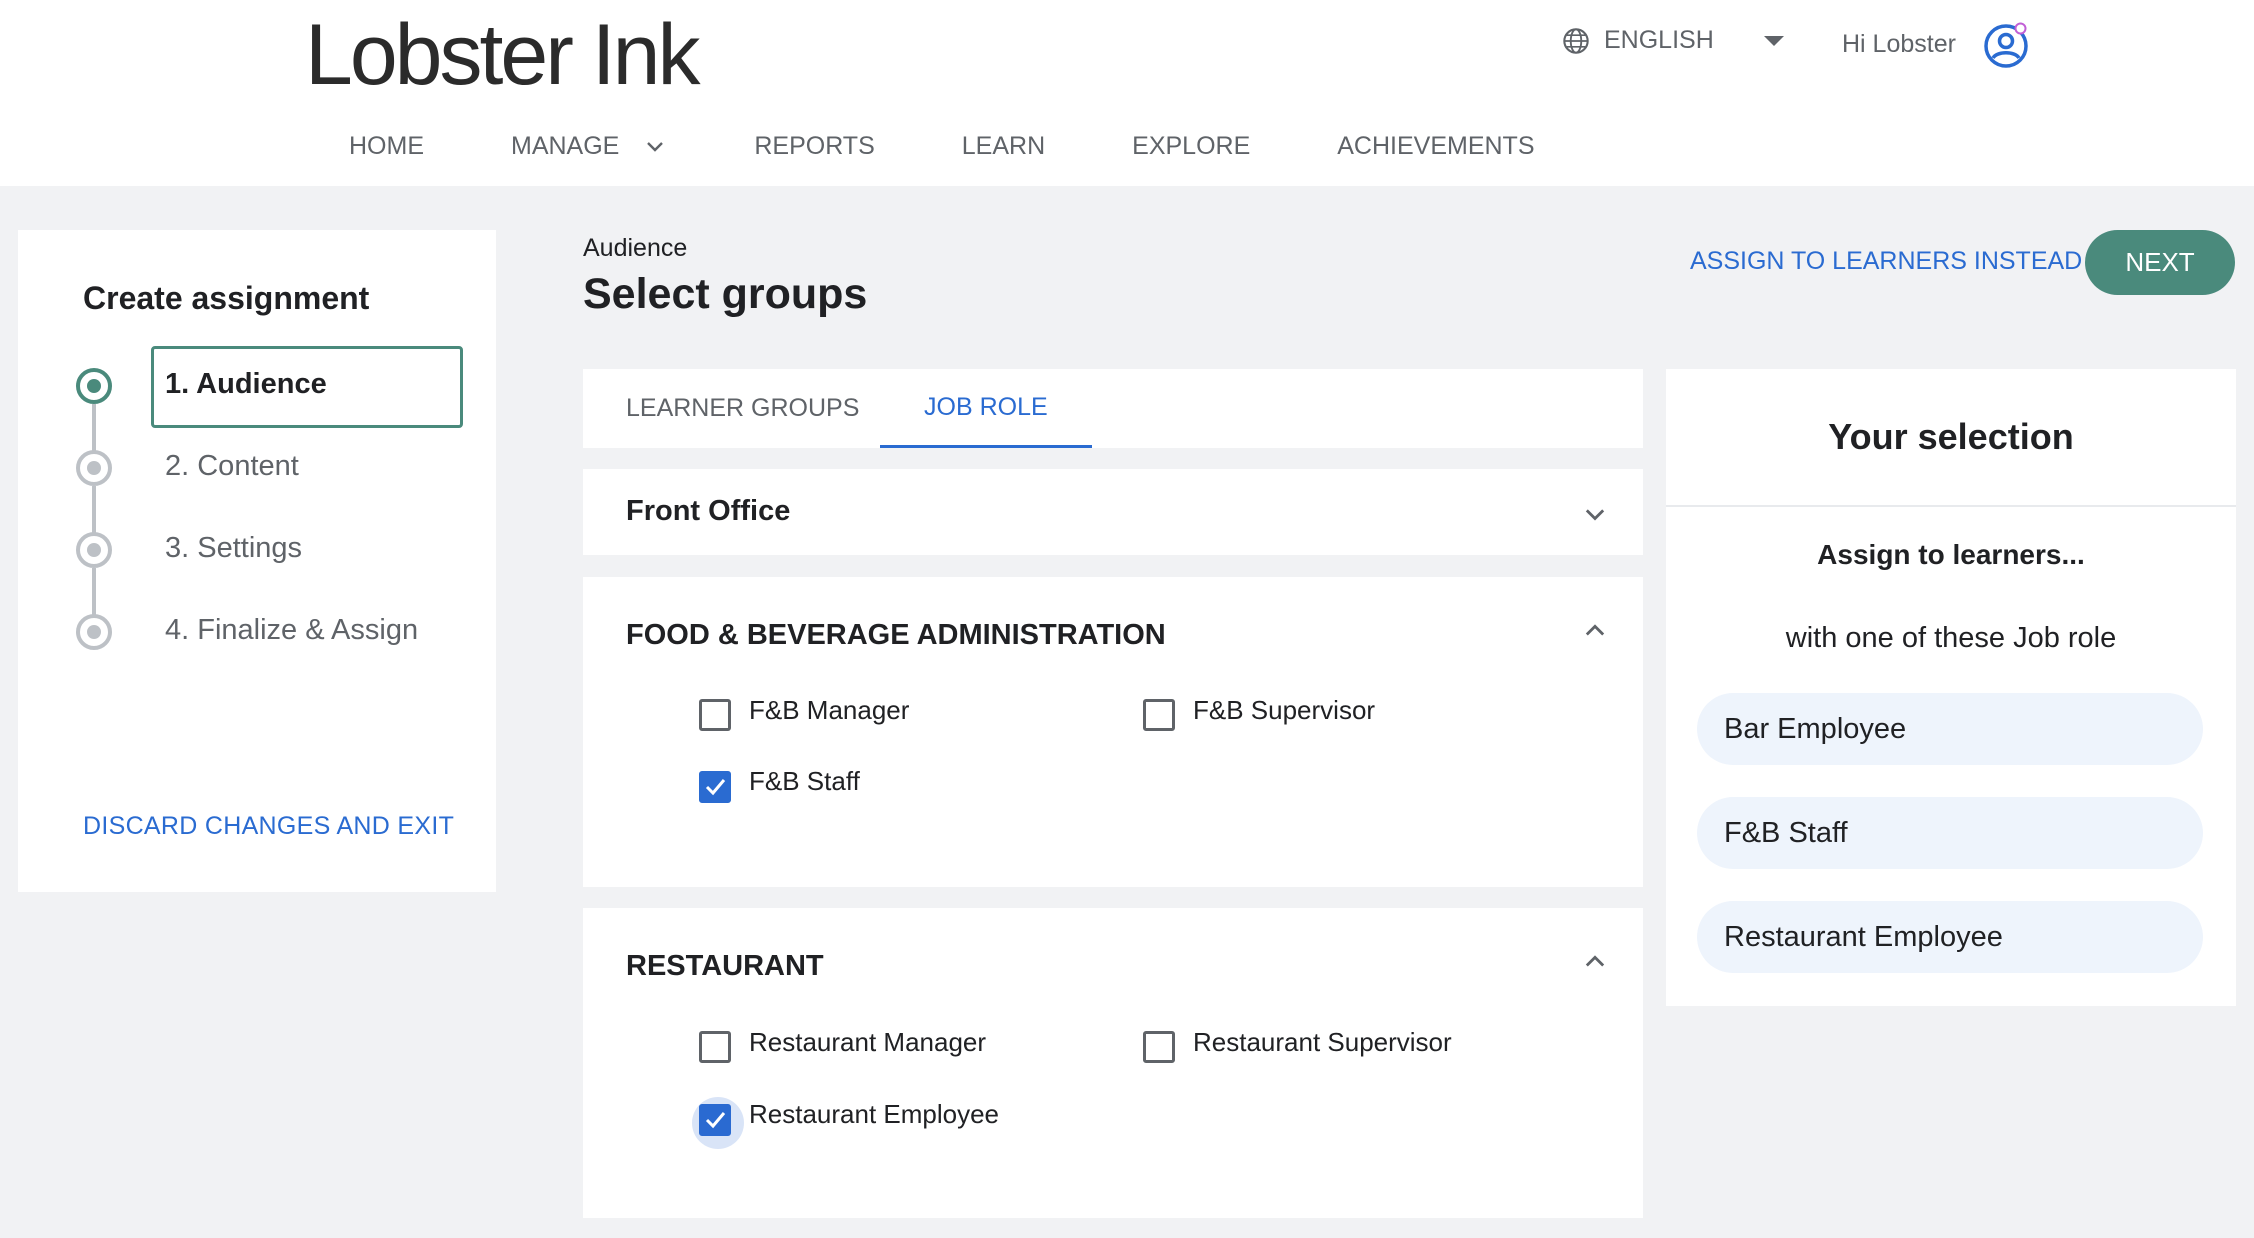 This screenshot has height=1238, width=2254. I want to click on job-role-option: Restaurant Supervisor, so click(1297, 1045).